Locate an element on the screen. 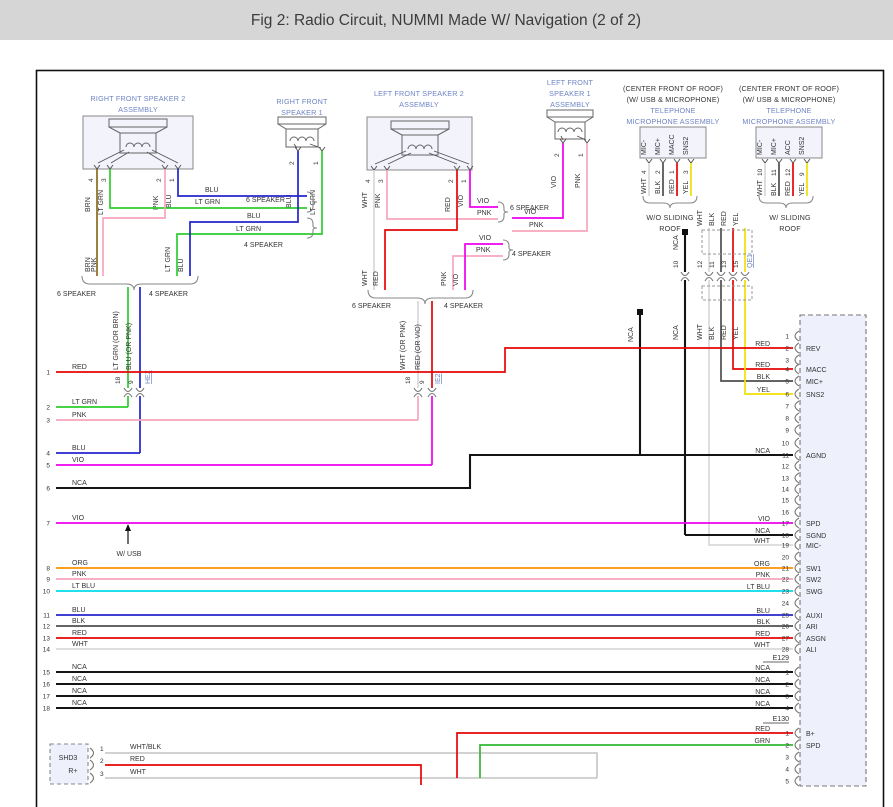 The width and height of the screenshot is (893, 807). row-number: 7 is located at coordinates (48, 524).